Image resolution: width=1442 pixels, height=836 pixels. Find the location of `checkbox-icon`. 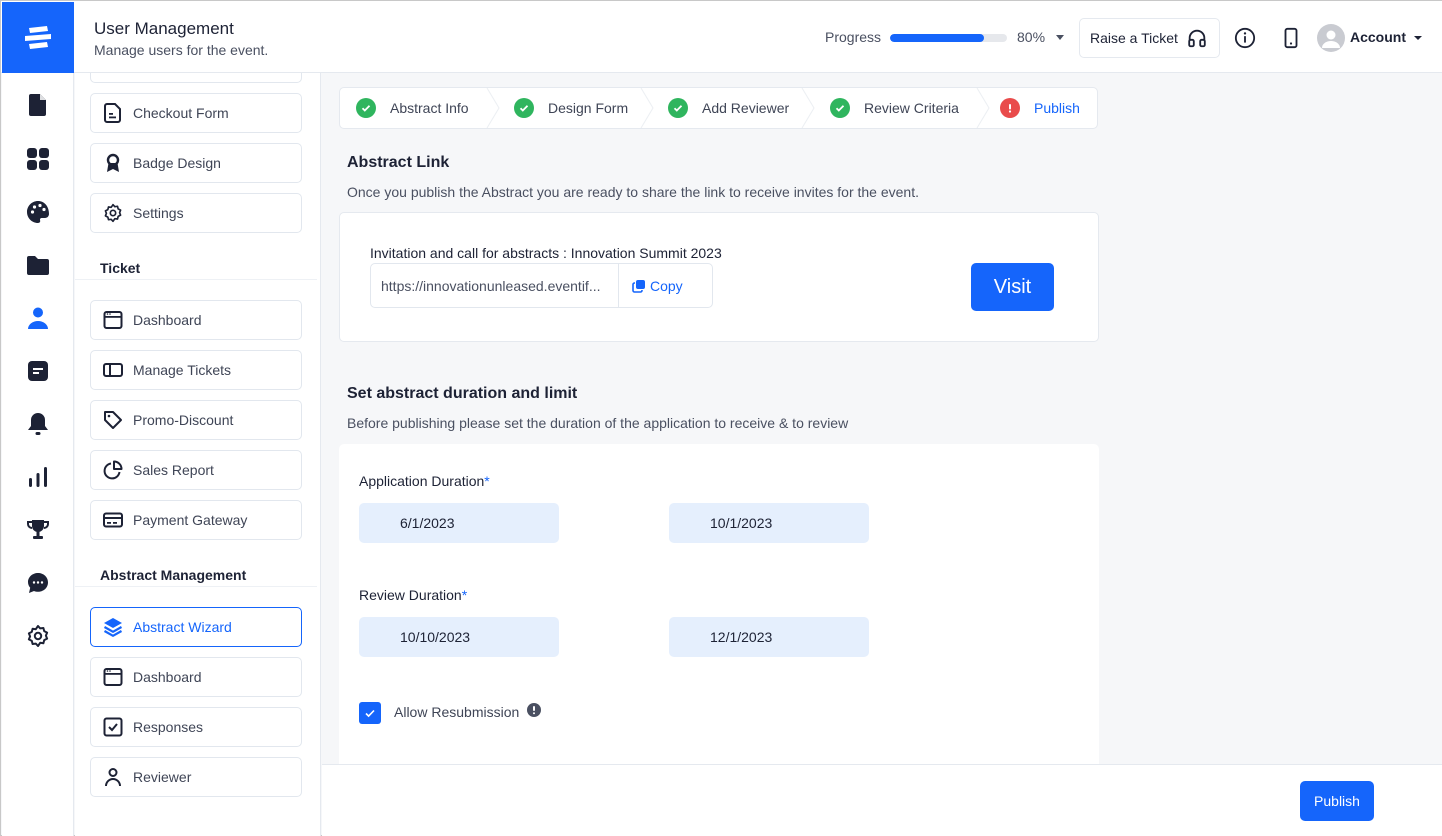

checkbox-icon is located at coordinates (113, 727).